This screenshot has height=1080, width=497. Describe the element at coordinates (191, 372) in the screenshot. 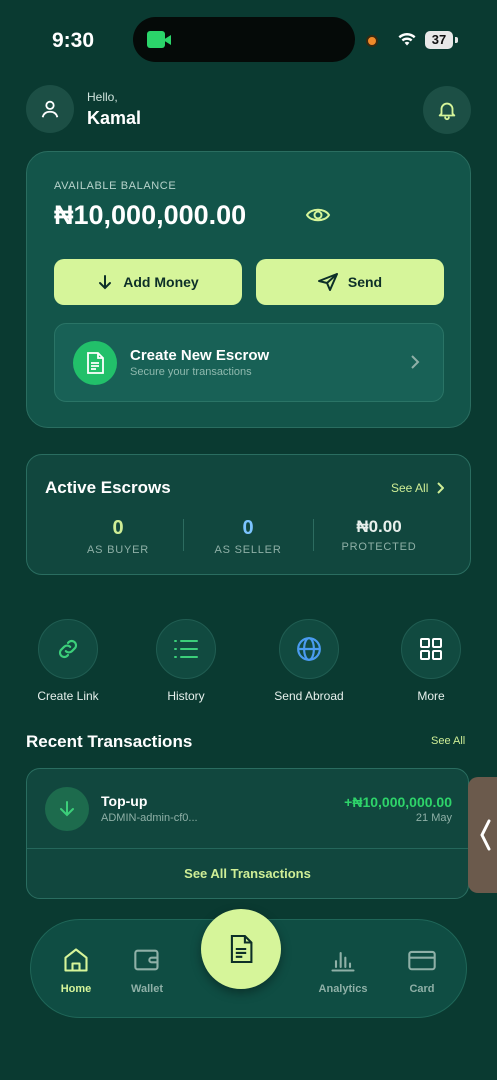

I see `create-escrow-subtitle: Secure your transactions` at that location.